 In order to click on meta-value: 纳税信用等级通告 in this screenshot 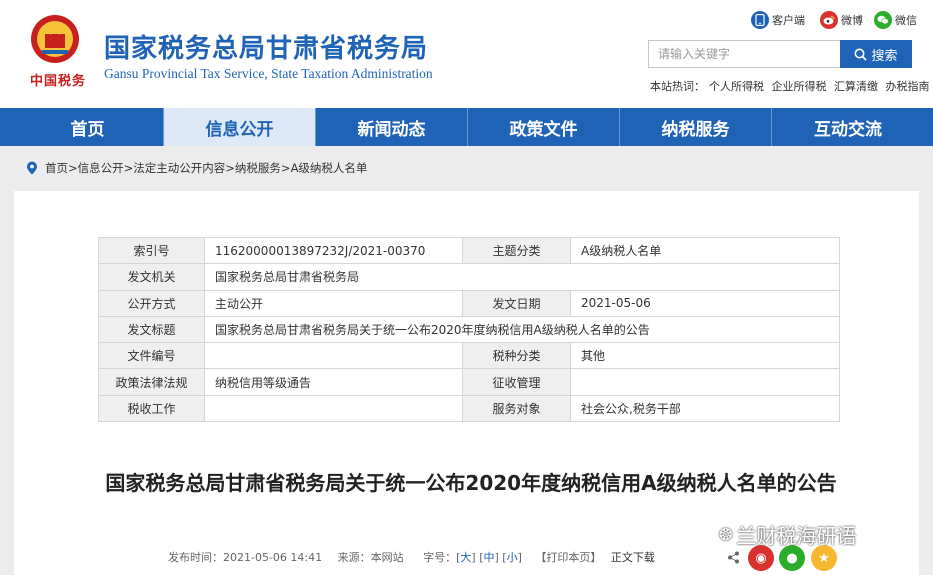, I will do `click(333, 382)`.